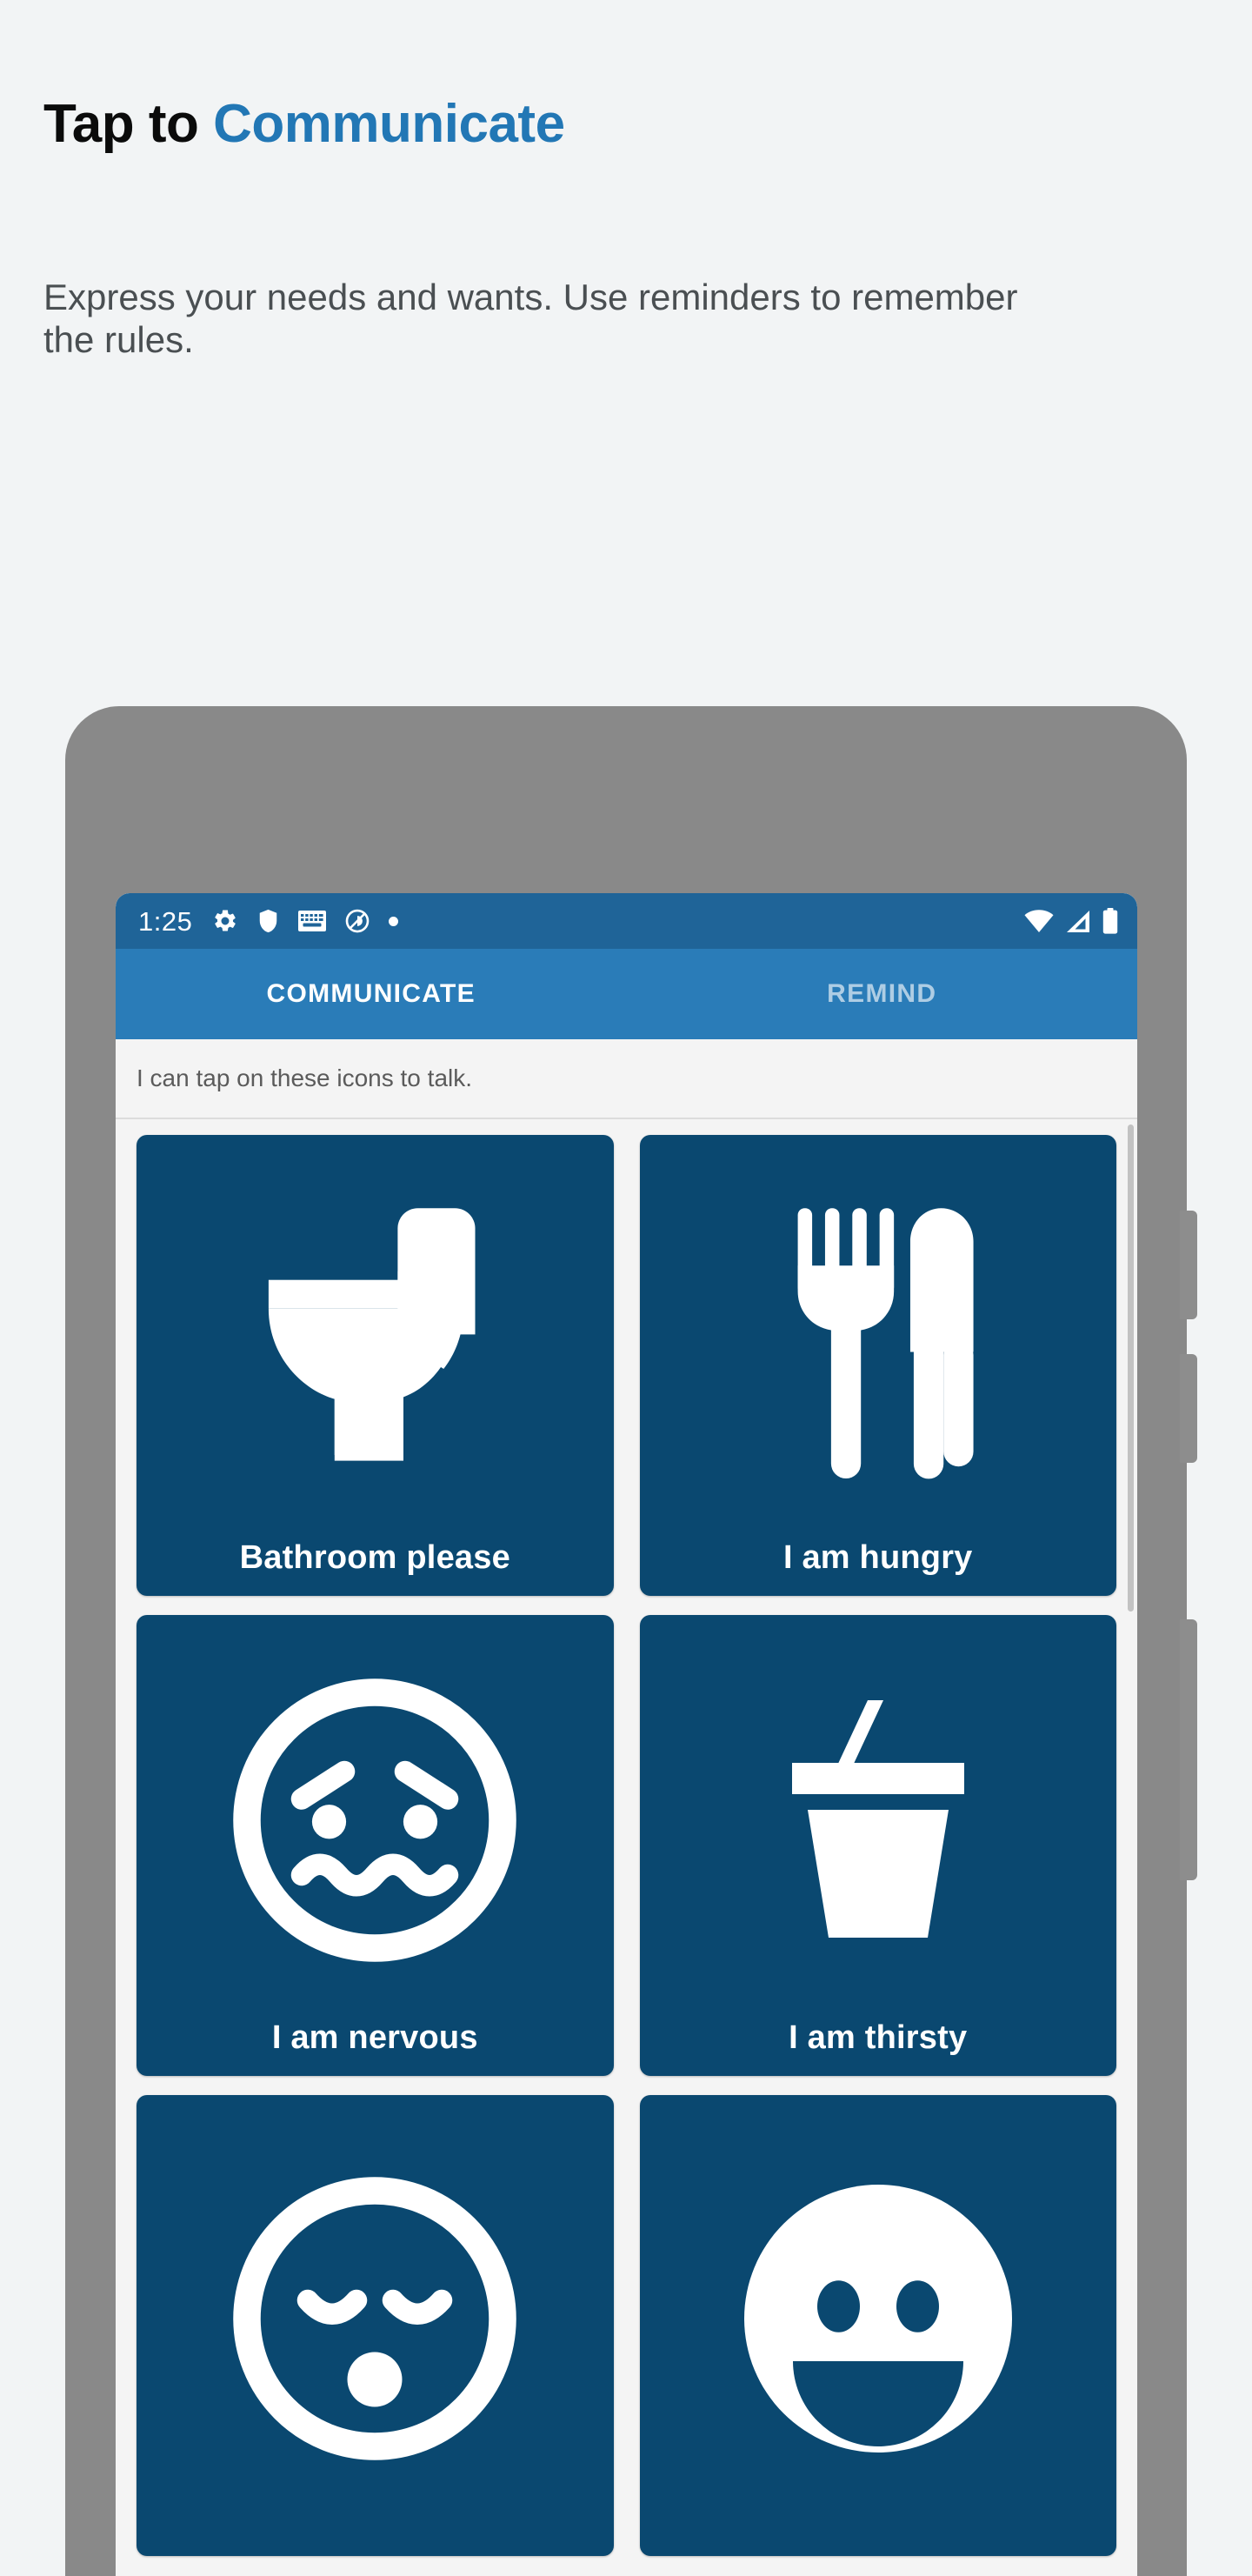 The width and height of the screenshot is (1252, 2576). Describe the element at coordinates (1188, 1265) in the screenshot. I see `phone-volume-up-button` at that location.